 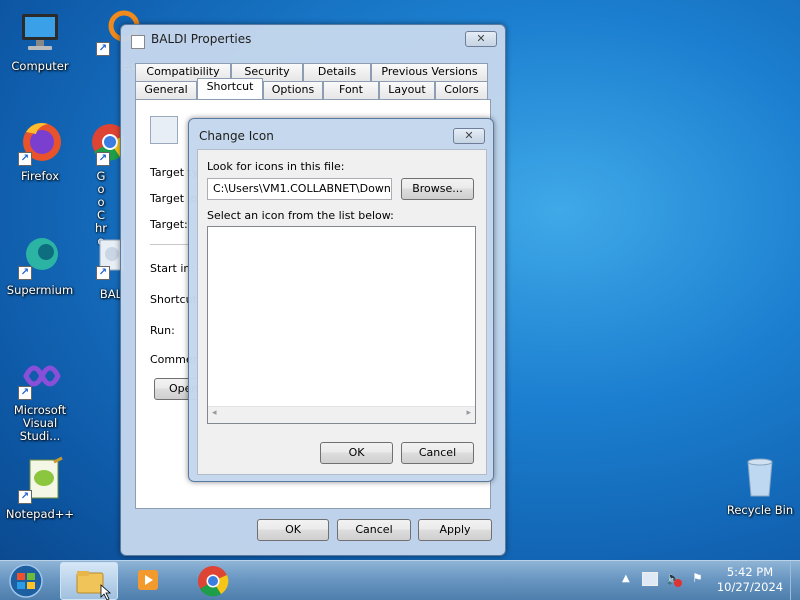 I want to click on volume-muted-badge, so click(x=678, y=583).